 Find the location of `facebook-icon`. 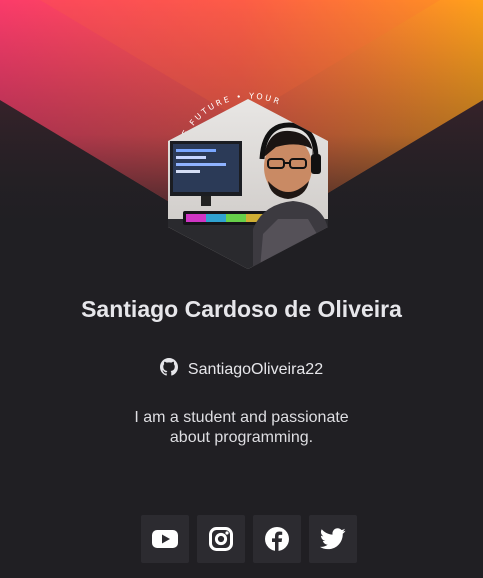

facebook-icon is located at coordinates (277, 539).